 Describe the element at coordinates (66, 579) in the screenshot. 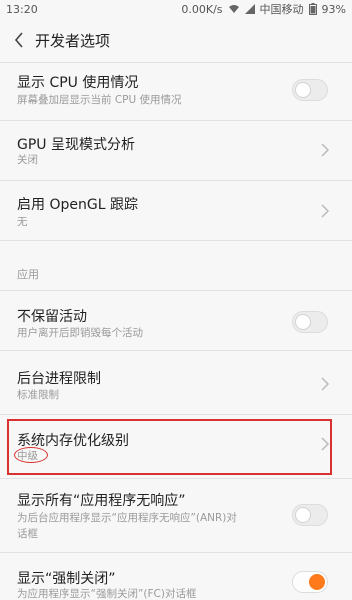

I see `setting-title: 显示“强制关闭”` at that location.